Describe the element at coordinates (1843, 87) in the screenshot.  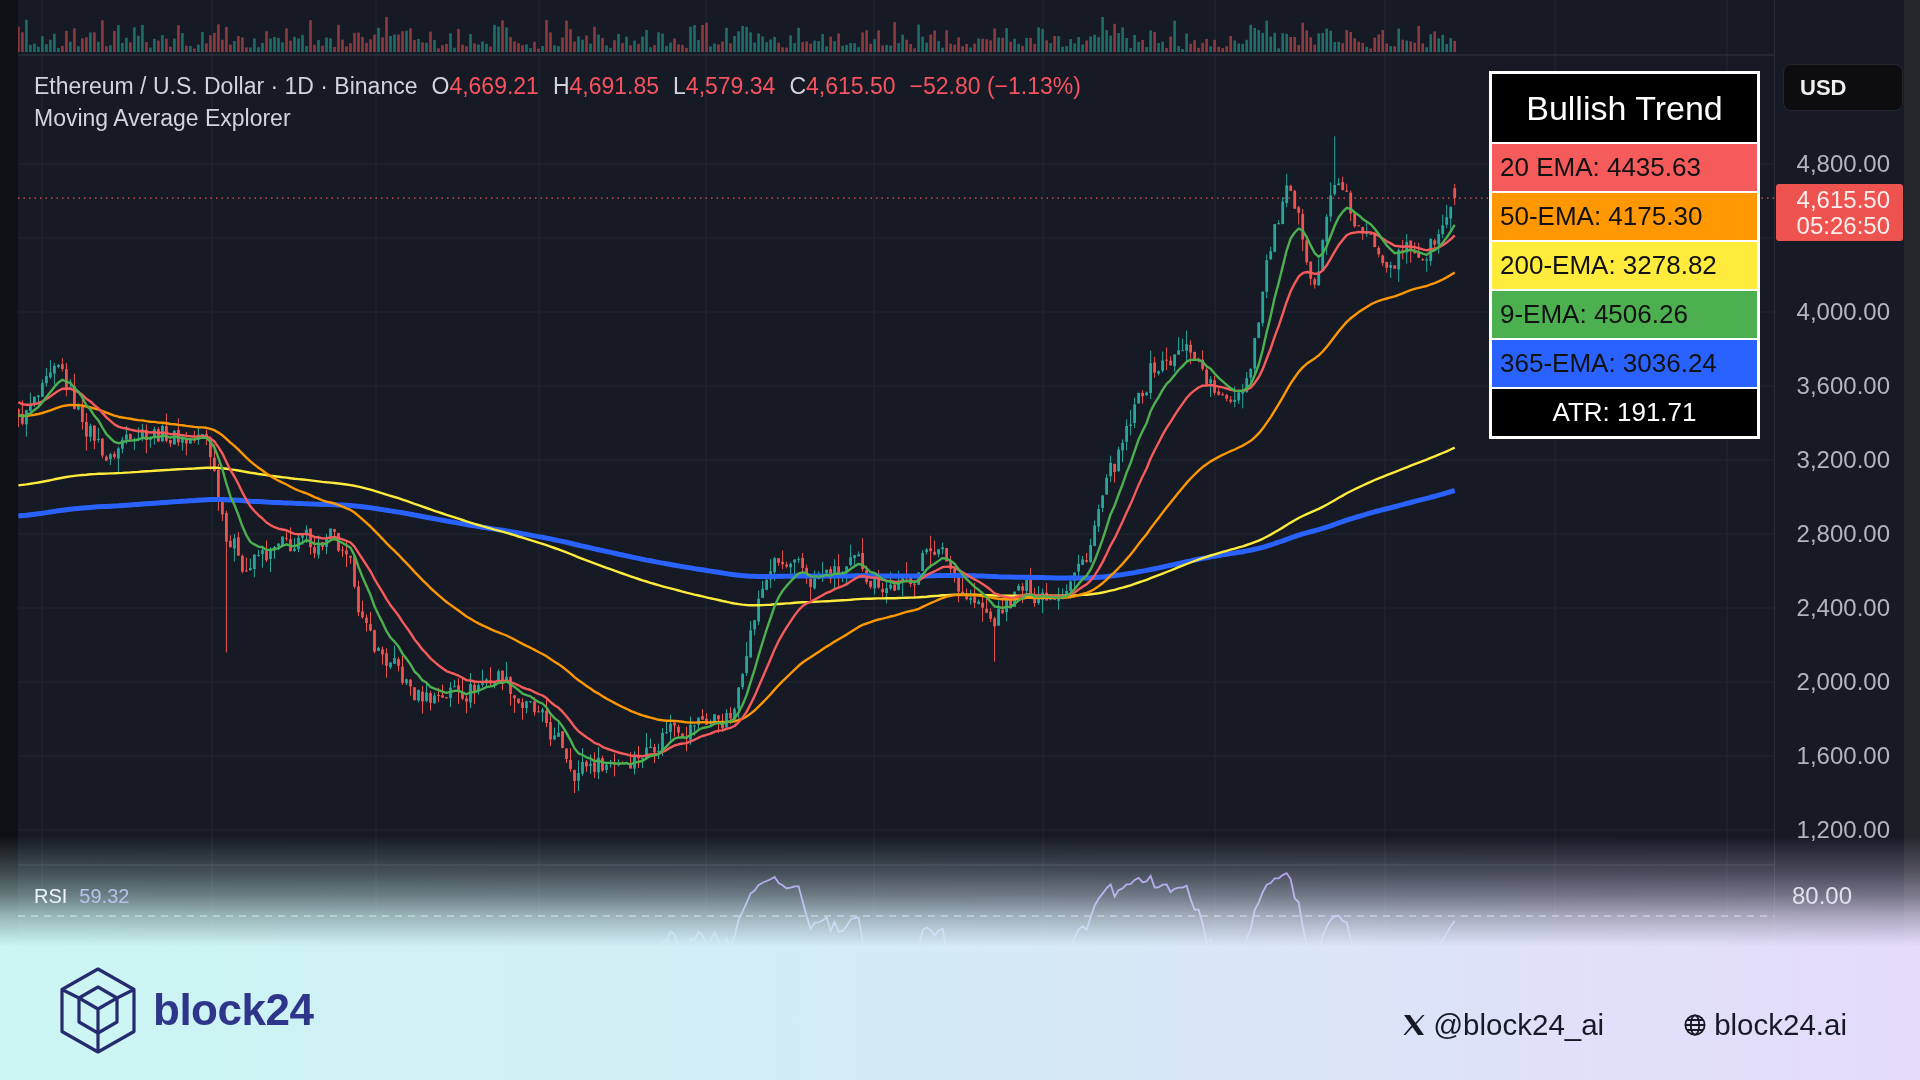
I see `currency-button: USD` at that location.